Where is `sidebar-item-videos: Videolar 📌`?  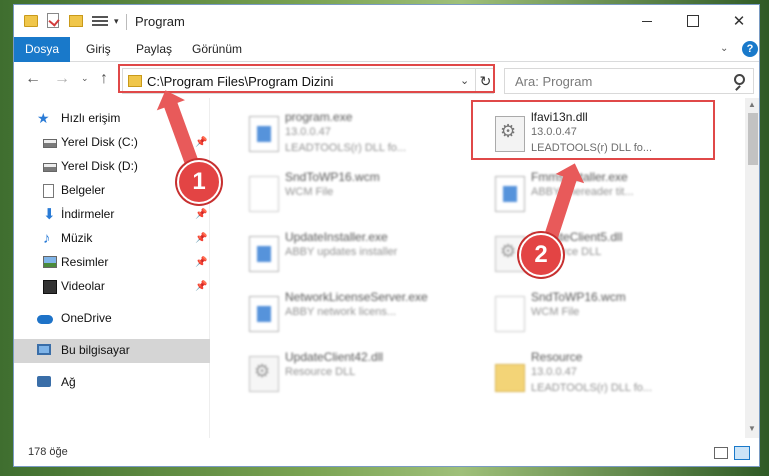
sidebar-item-videos: Videolar 📌 is located at coordinates (112, 287).